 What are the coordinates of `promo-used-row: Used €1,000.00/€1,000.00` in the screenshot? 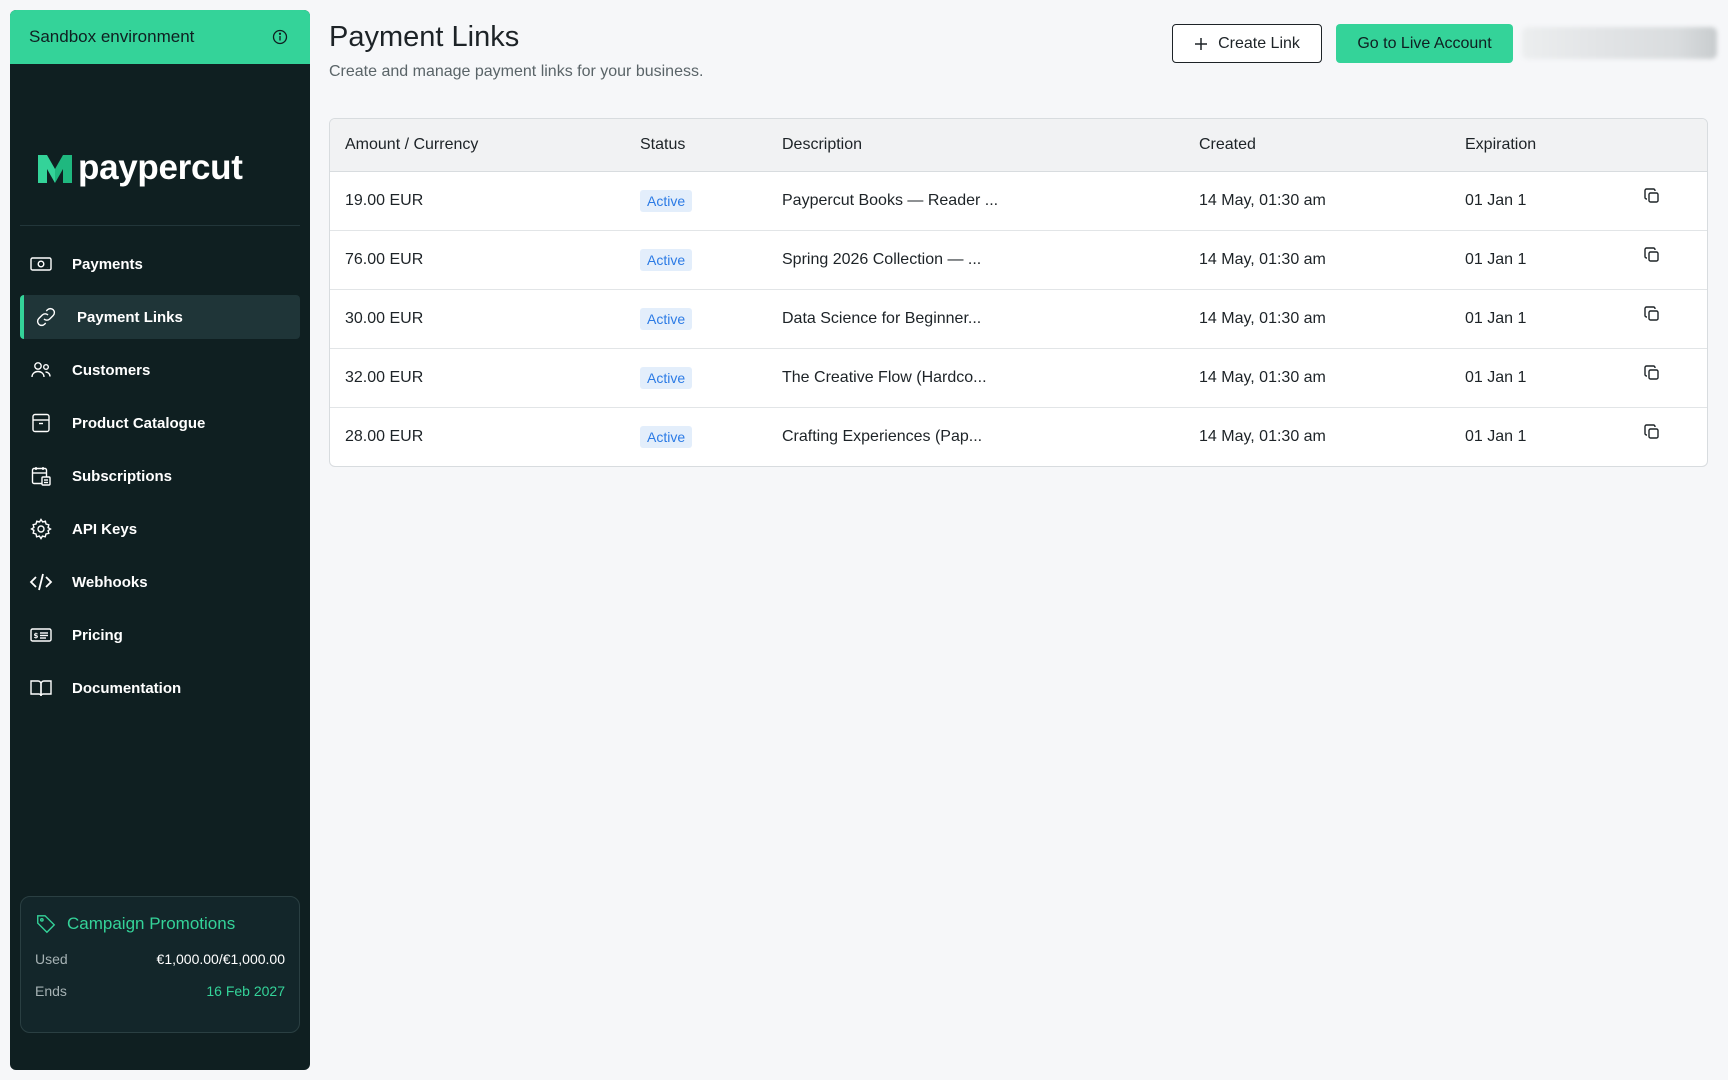 It's located at (160, 959).